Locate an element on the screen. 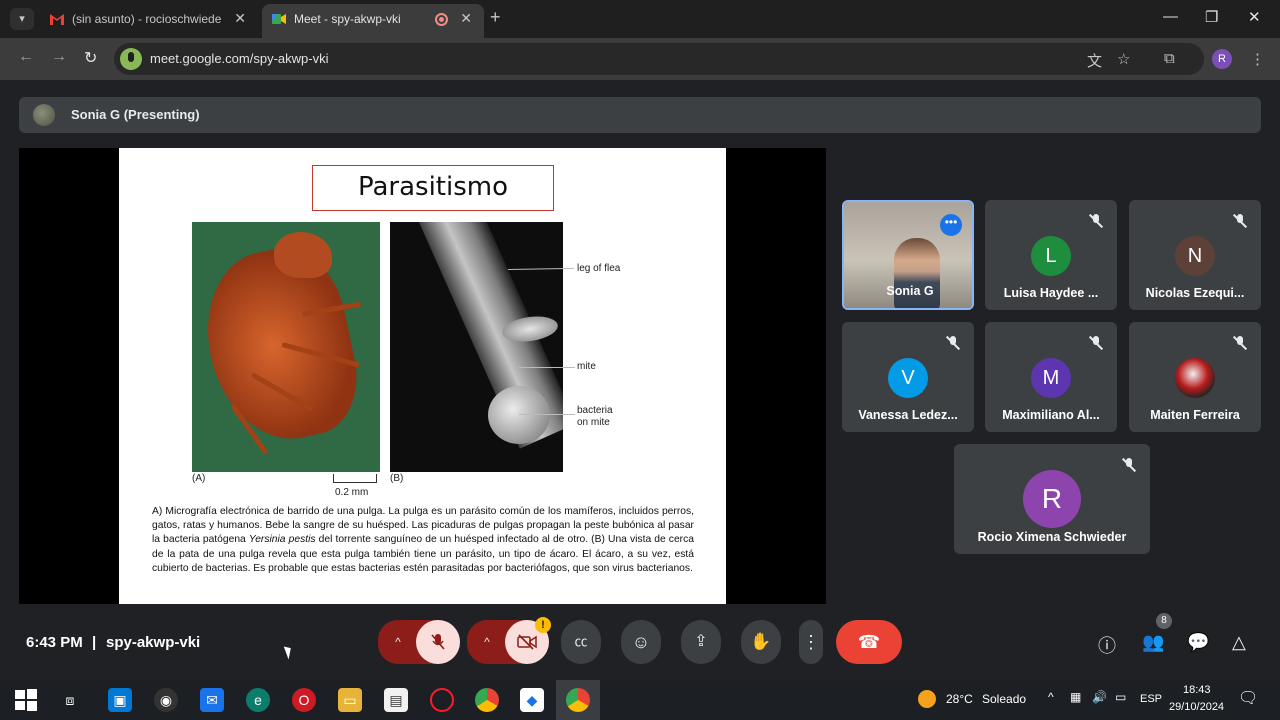 Image resolution: width=1280 pixels, height=720 pixels. tab-meet: Meet - spy-akwp-vki ✕ is located at coordinates (373, 21).